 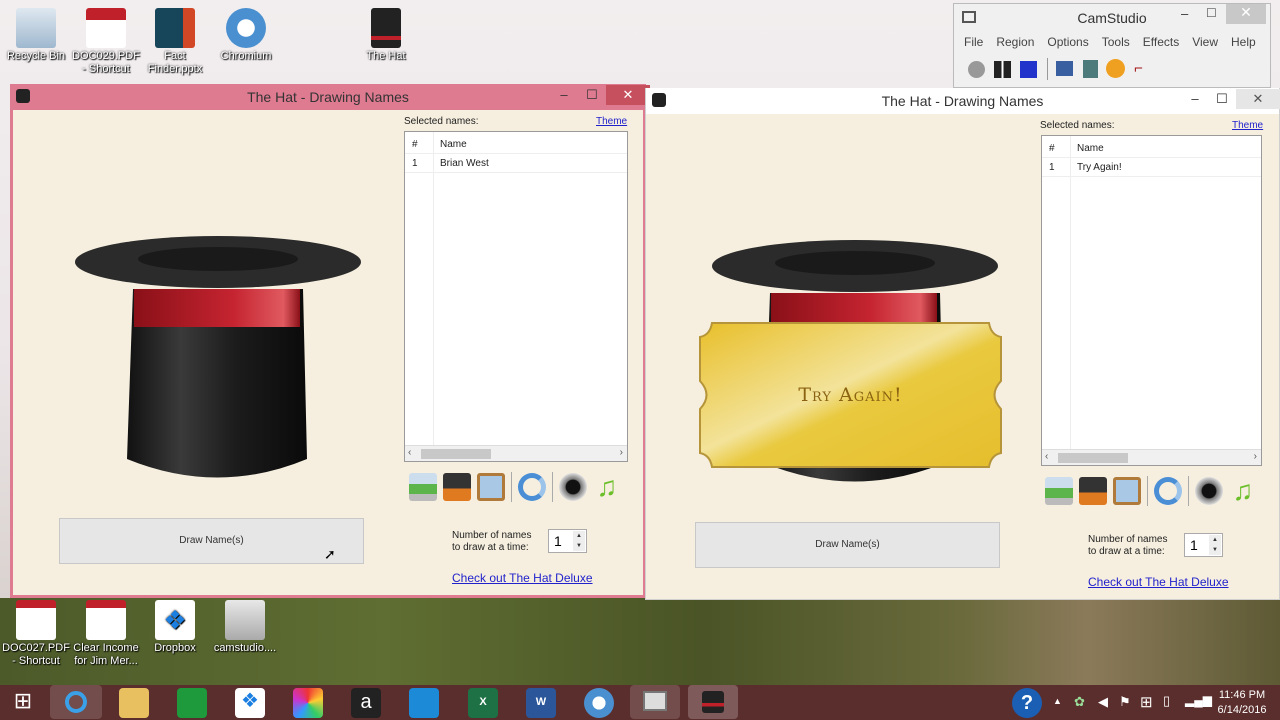 I want to click on desktop-icon-dropbox: ❖ Dropbox, so click(x=175, y=627).